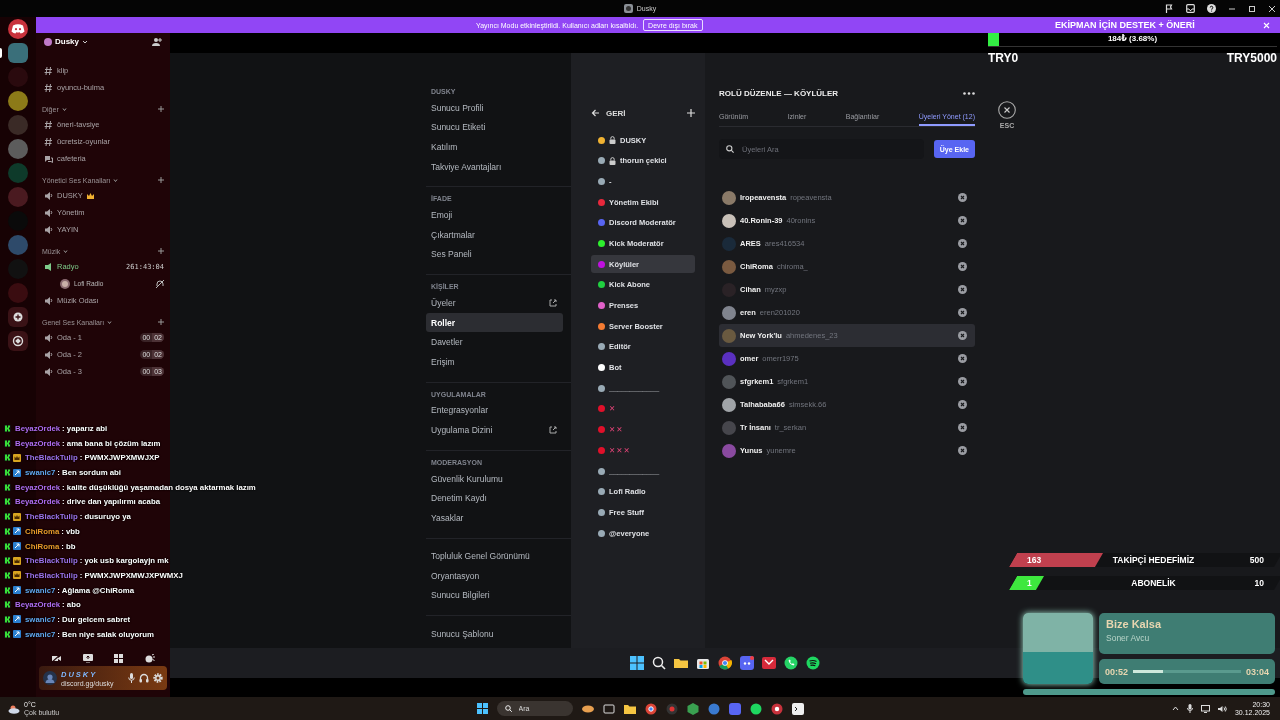 The height and width of the screenshot is (720, 1280). I want to click on settings-nav-item: Katılım, so click(494, 147).